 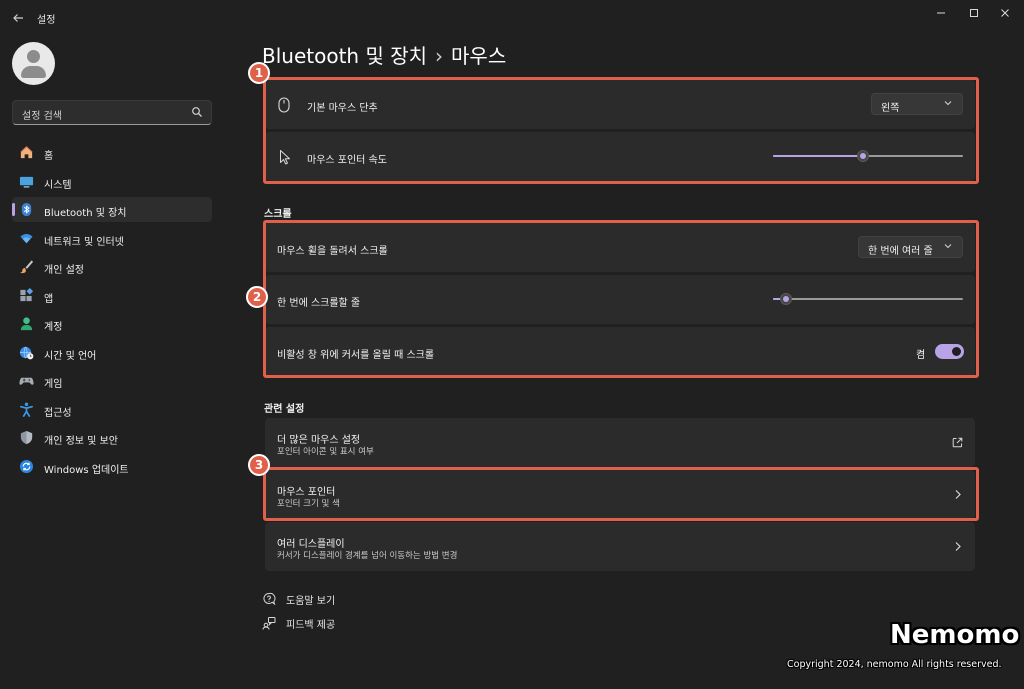 I want to click on sidebar-item-label: 시스템, so click(x=58, y=185).